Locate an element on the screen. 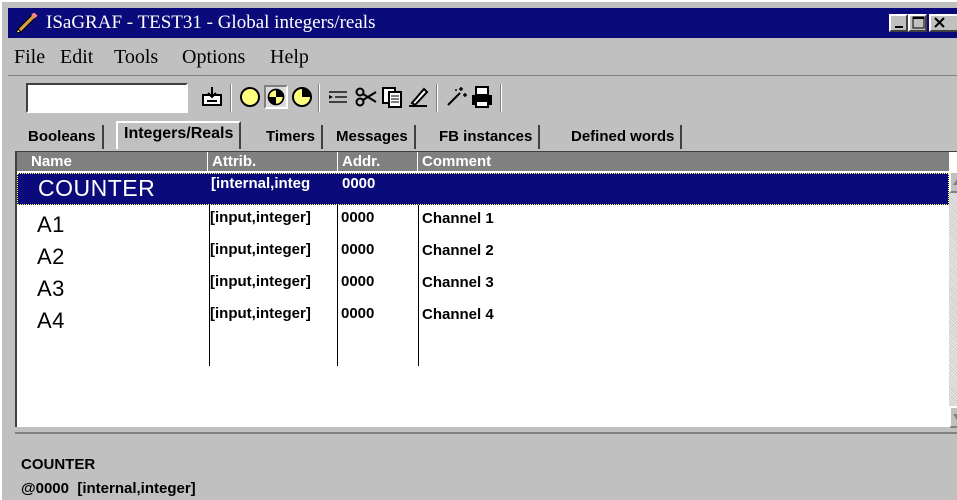 Image resolution: width=957 pixels, height=500 pixels. cell-comment: Channel 1 is located at coordinates (458, 218).